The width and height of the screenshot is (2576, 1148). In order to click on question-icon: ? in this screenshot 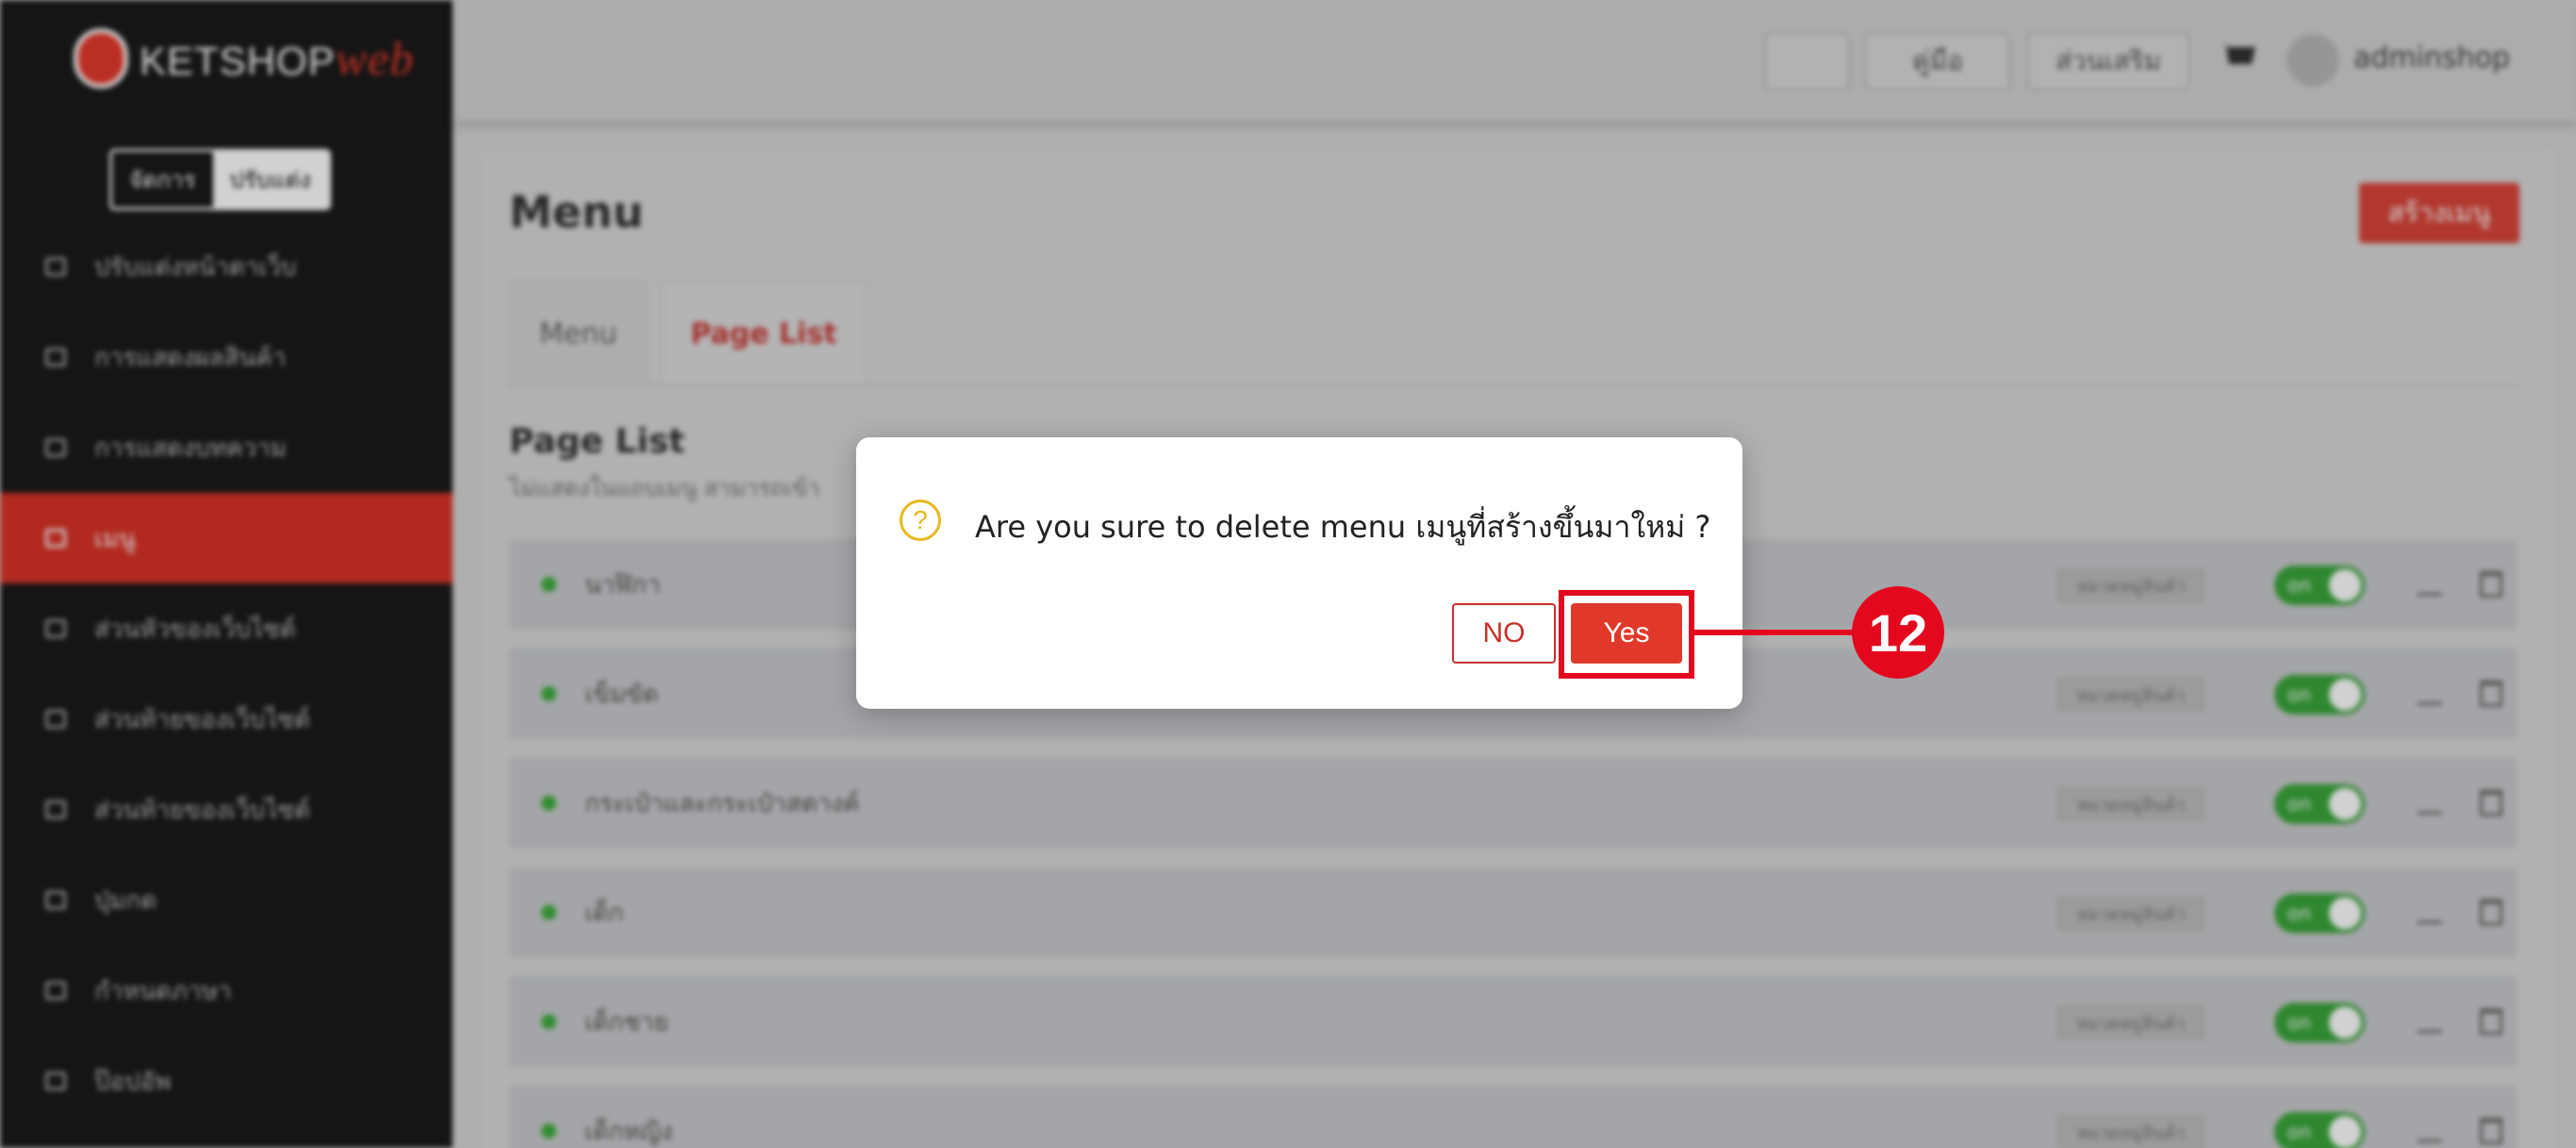, I will do `click(920, 520)`.